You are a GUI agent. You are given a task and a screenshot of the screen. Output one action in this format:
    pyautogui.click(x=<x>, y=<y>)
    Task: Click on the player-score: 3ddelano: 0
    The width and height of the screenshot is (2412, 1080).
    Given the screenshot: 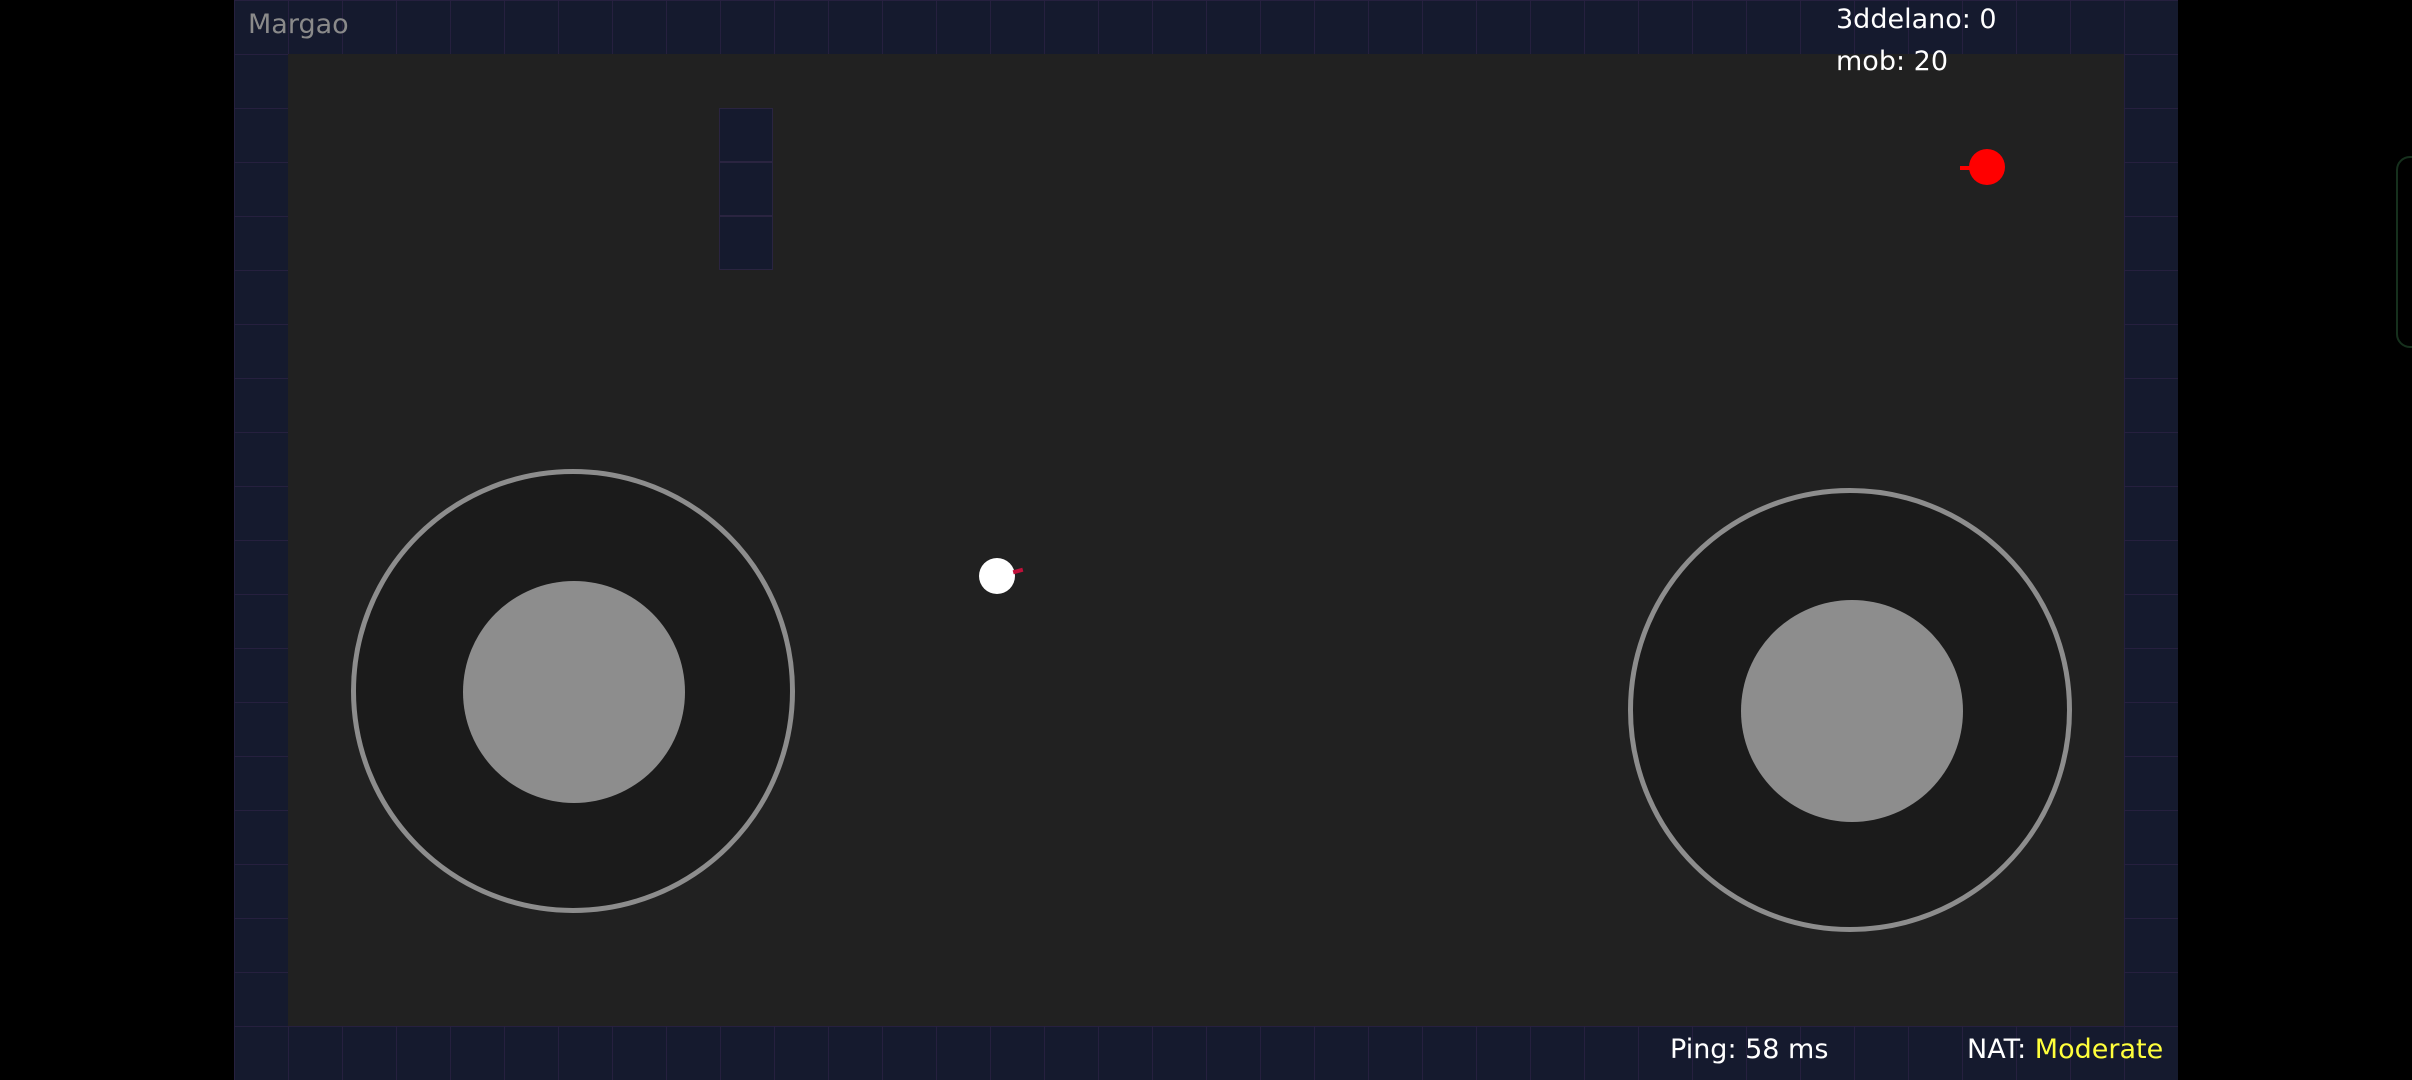 What is the action you would take?
    pyautogui.click(x=1916, y=19)
    